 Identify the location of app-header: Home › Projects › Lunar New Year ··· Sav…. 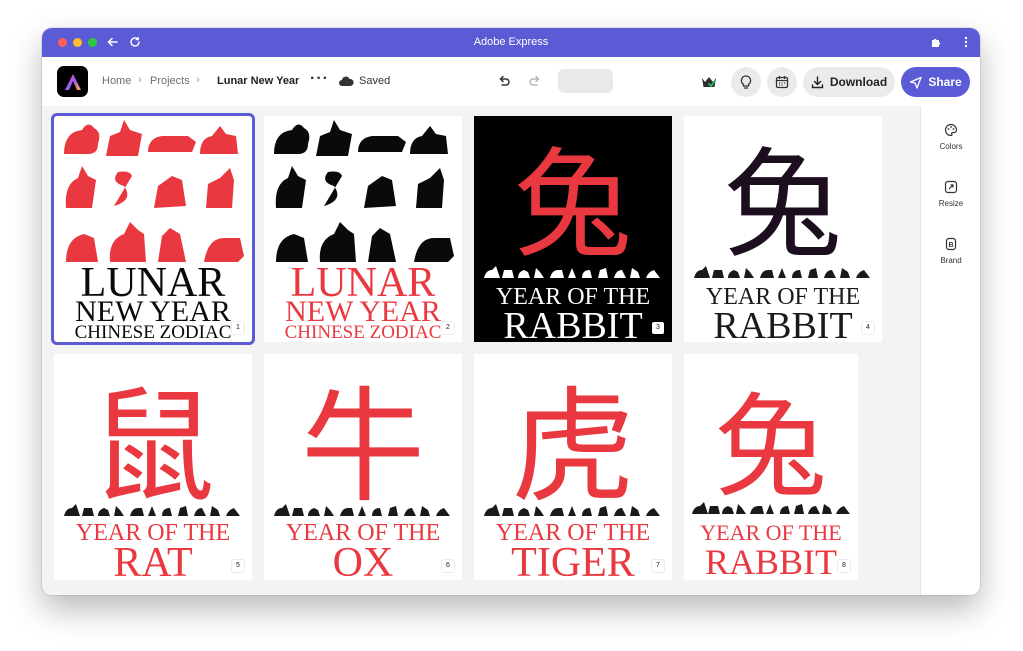
(511, 82).